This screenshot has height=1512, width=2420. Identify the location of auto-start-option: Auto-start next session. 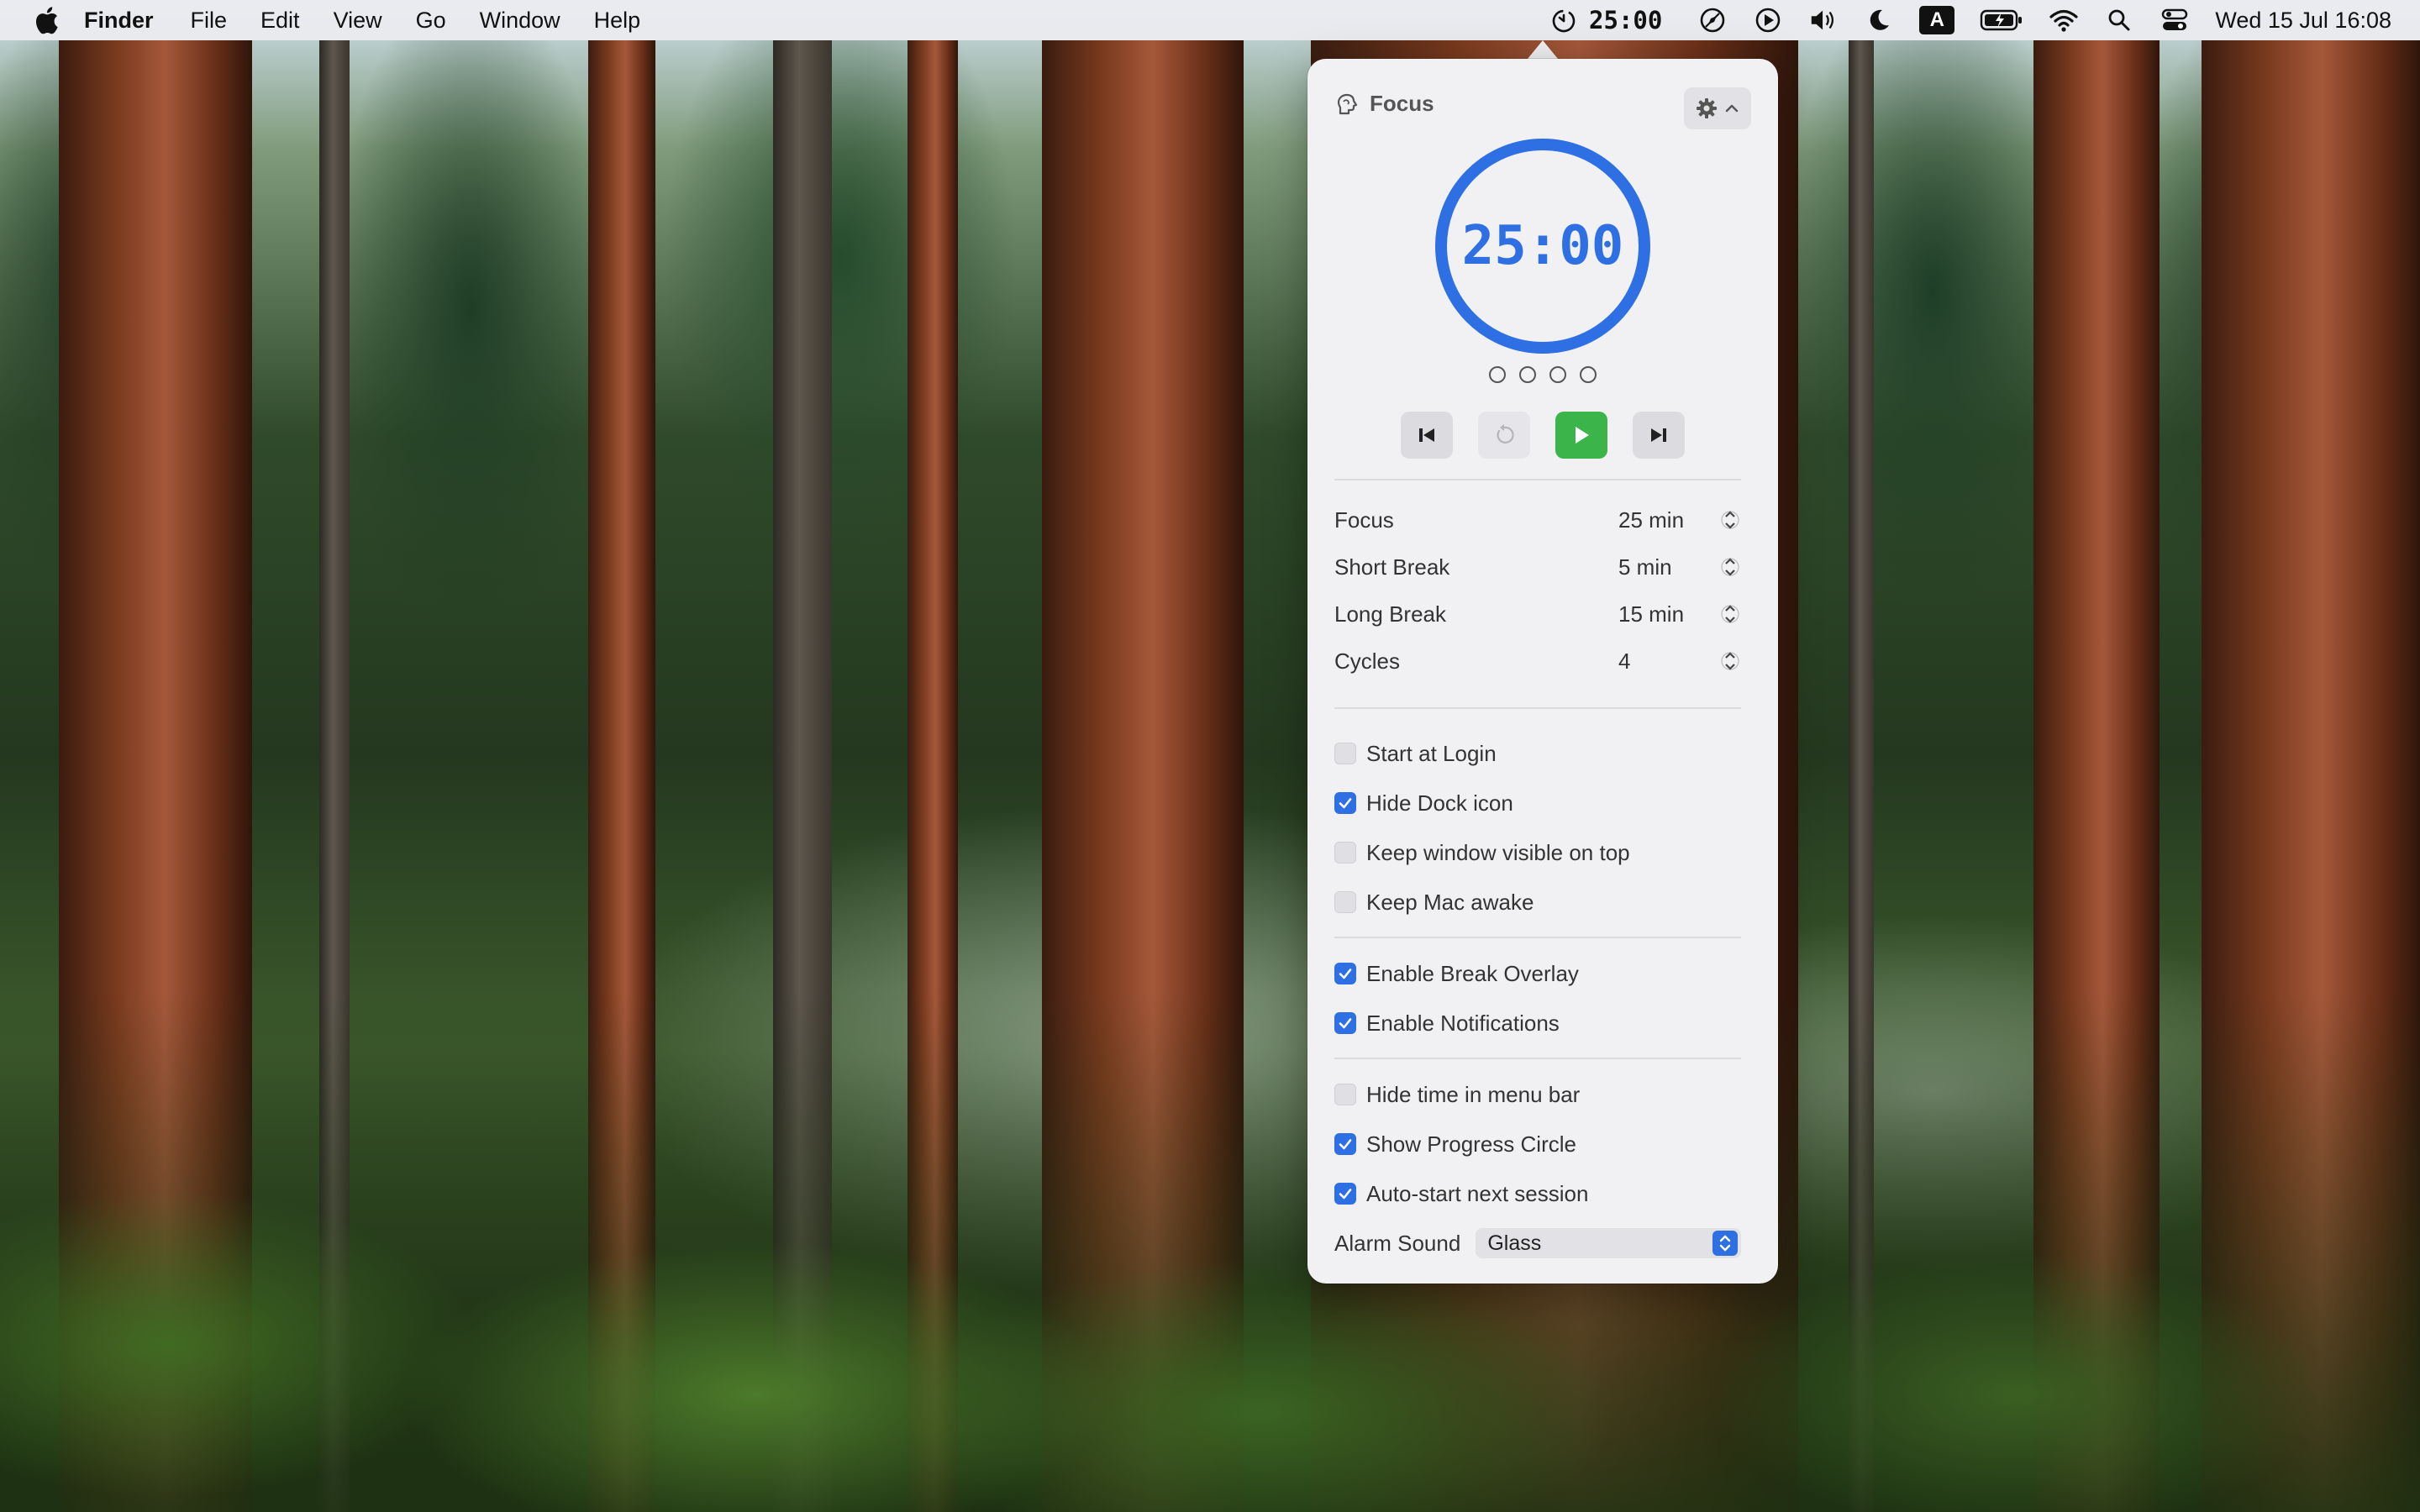
(1537, 1193).